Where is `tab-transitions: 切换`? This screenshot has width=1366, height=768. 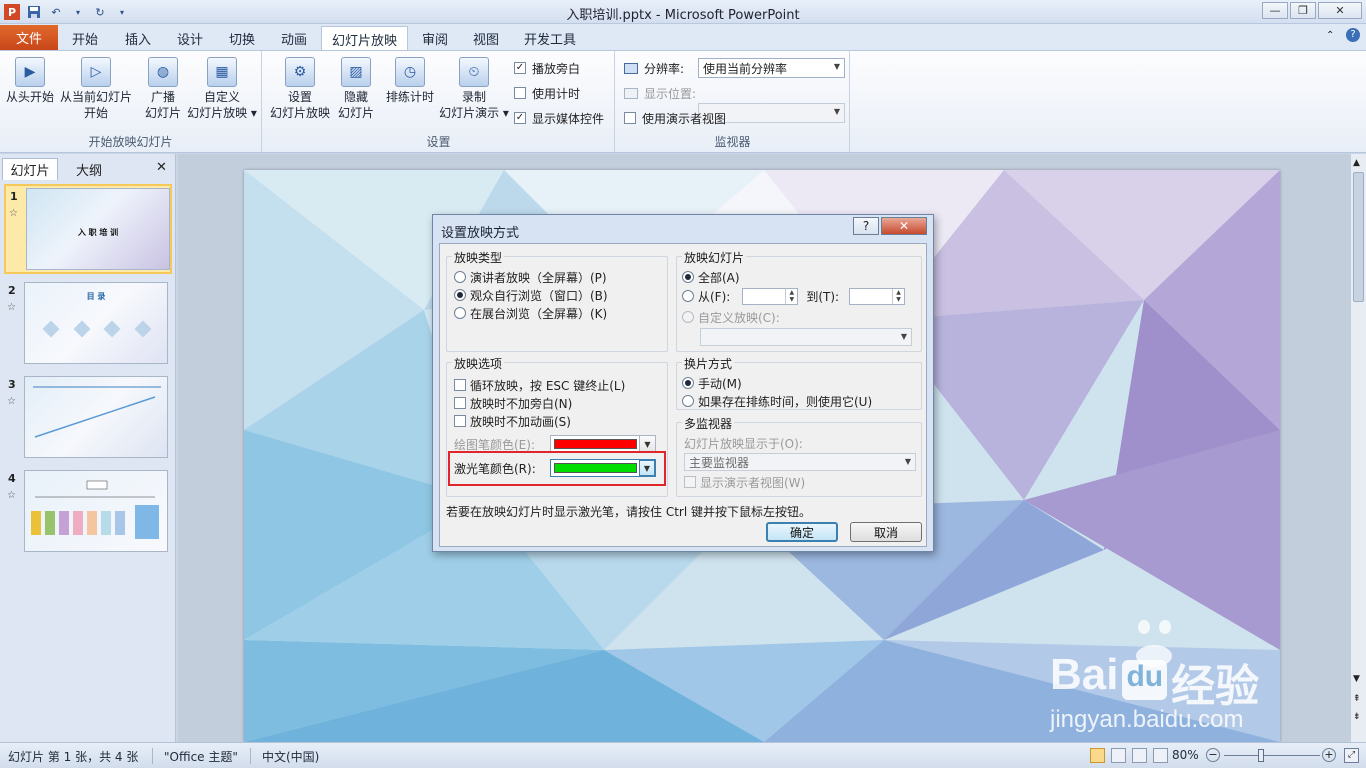 tab-transitions: 切换 is located at coordinates (242, 38).